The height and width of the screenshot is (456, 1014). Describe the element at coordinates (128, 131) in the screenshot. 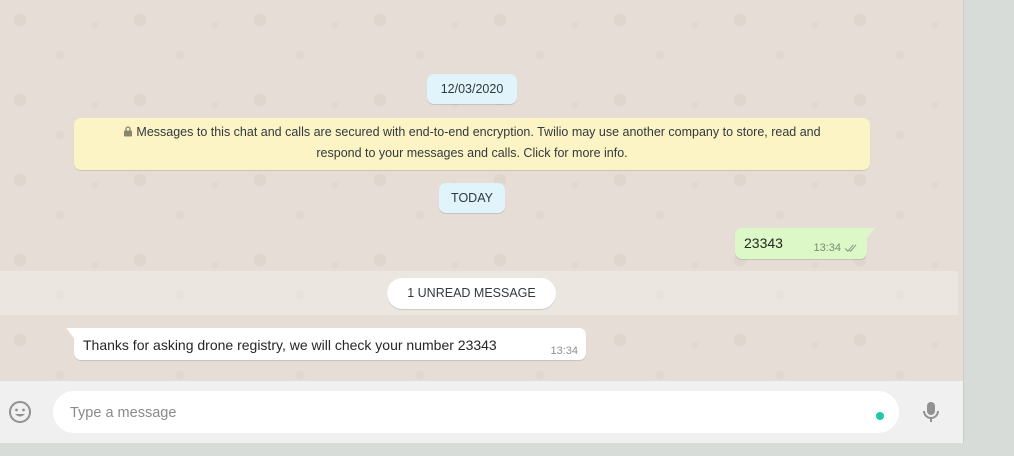

I see `lock-icon` at that location.